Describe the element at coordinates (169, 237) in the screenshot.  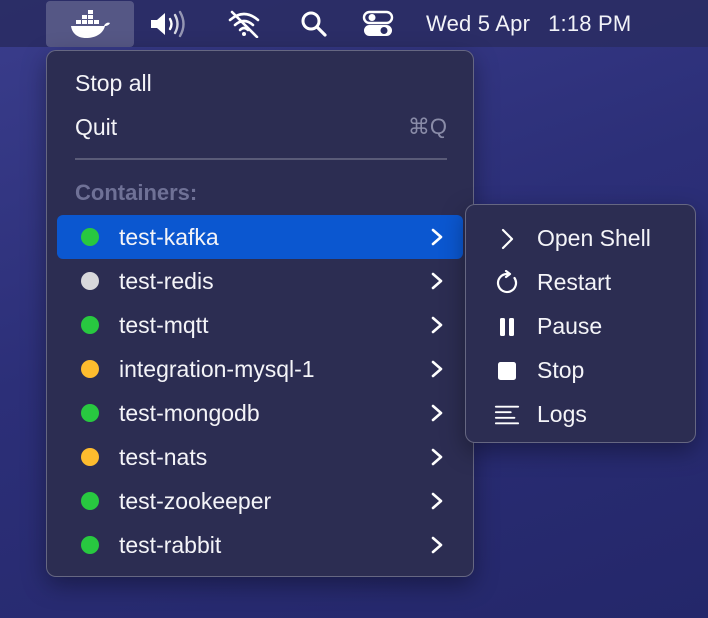
I see `container-name: test-kafka` at that location.